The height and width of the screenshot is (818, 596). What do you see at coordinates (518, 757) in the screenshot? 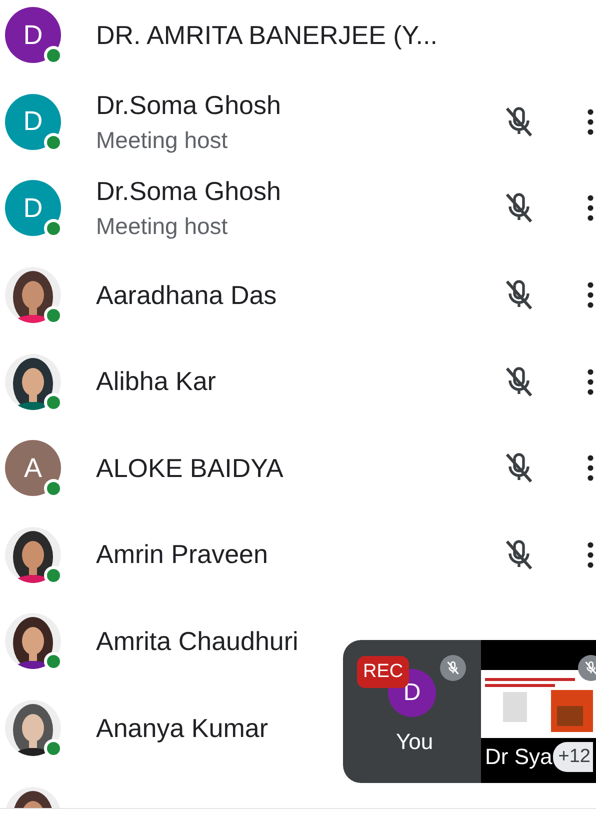
I see `tile-name: Dr Sya` at bounding box center [518, 757].